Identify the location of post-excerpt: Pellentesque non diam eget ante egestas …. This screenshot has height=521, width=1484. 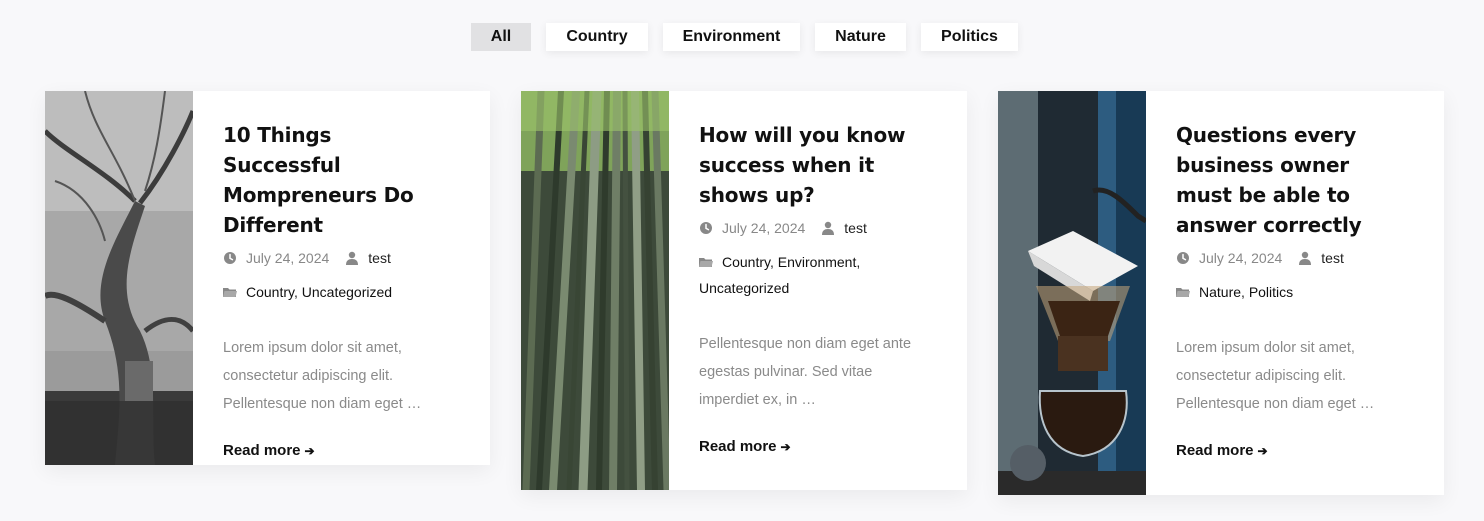
(805, 372).